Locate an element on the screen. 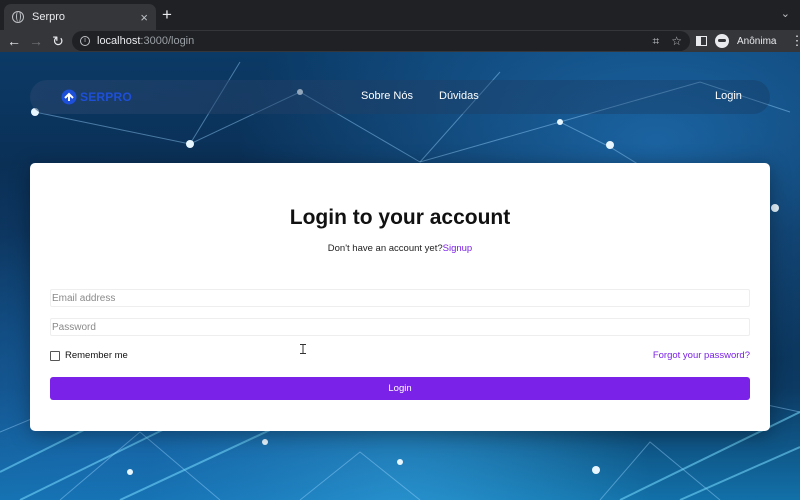 The width and height of the screenshot is (800, 500). text-cursor-icon is located at coordinates (303, 349).